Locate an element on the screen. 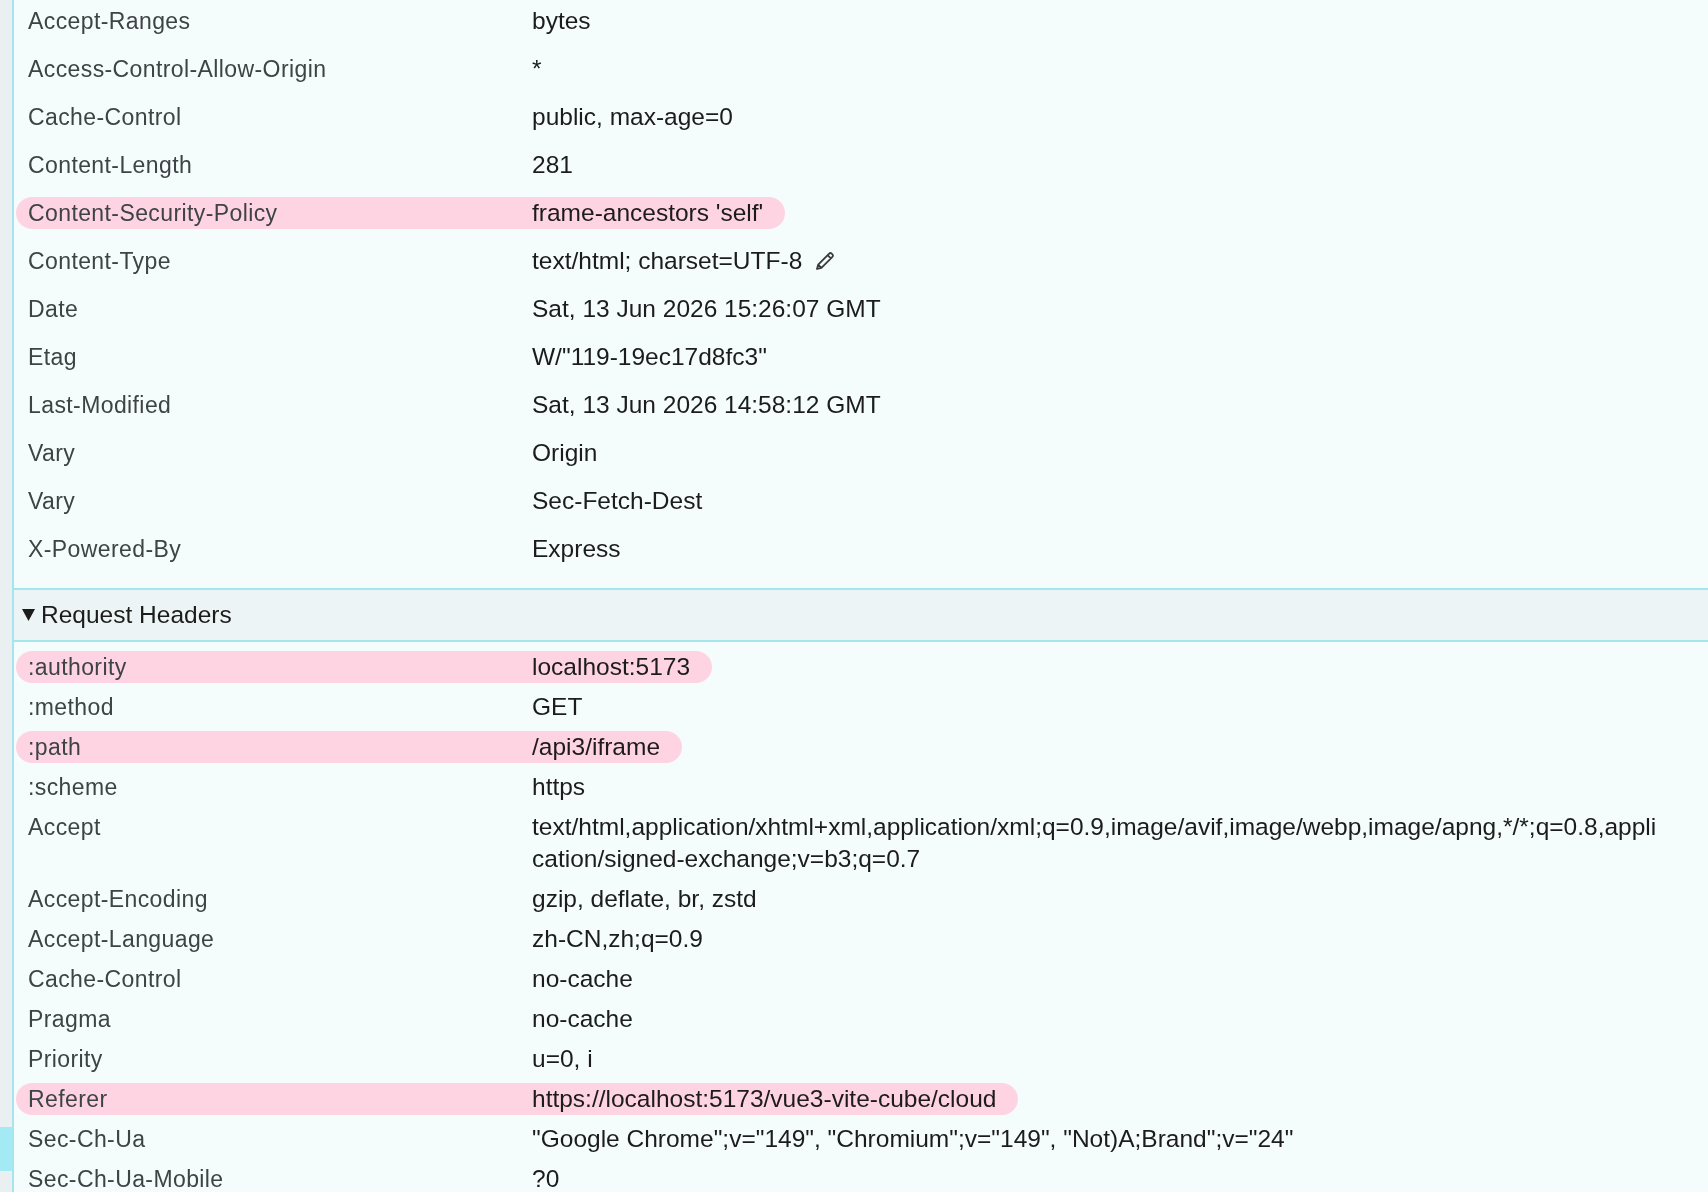 This screenshot has height=1192, width=1708. header-value: GET is located at coordinates (557, 707).